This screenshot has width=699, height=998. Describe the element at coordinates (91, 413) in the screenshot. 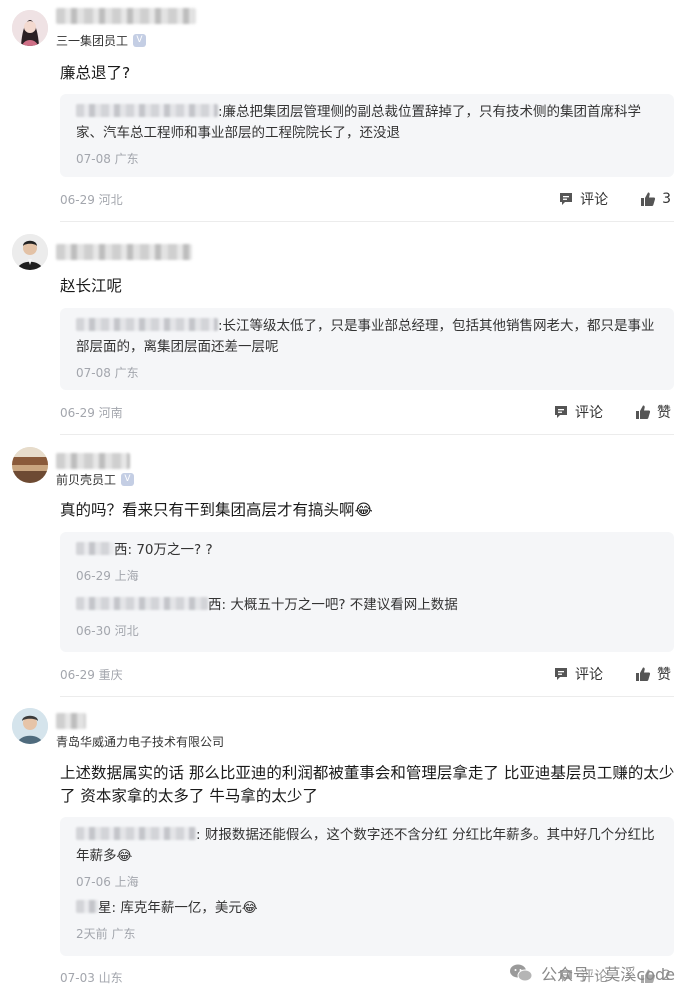

I see `comment-meta: 06-29 河南` at that location.